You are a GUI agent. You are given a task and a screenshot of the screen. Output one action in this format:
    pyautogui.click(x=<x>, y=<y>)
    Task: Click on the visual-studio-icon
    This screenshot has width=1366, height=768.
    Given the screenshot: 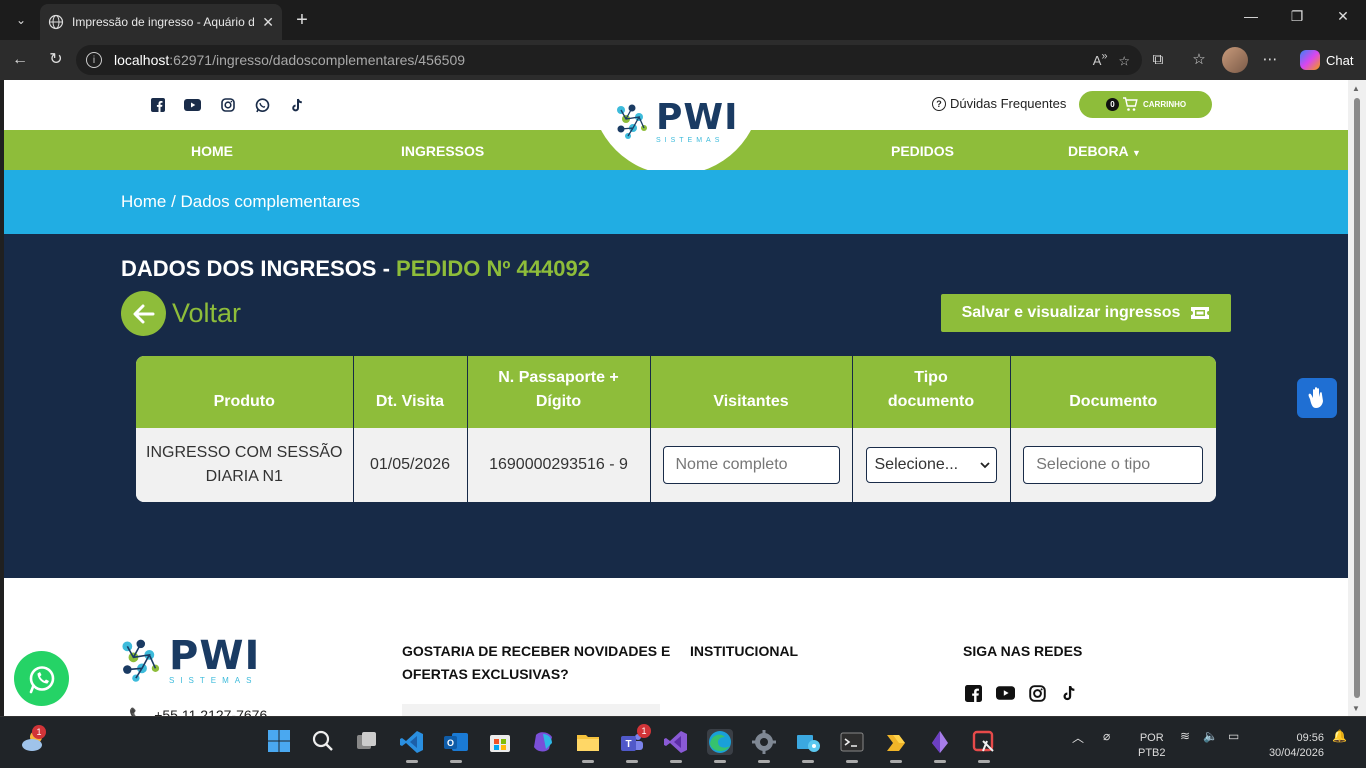 What is the action you would take?
    pyautogui.click(x=676, y=746)
    